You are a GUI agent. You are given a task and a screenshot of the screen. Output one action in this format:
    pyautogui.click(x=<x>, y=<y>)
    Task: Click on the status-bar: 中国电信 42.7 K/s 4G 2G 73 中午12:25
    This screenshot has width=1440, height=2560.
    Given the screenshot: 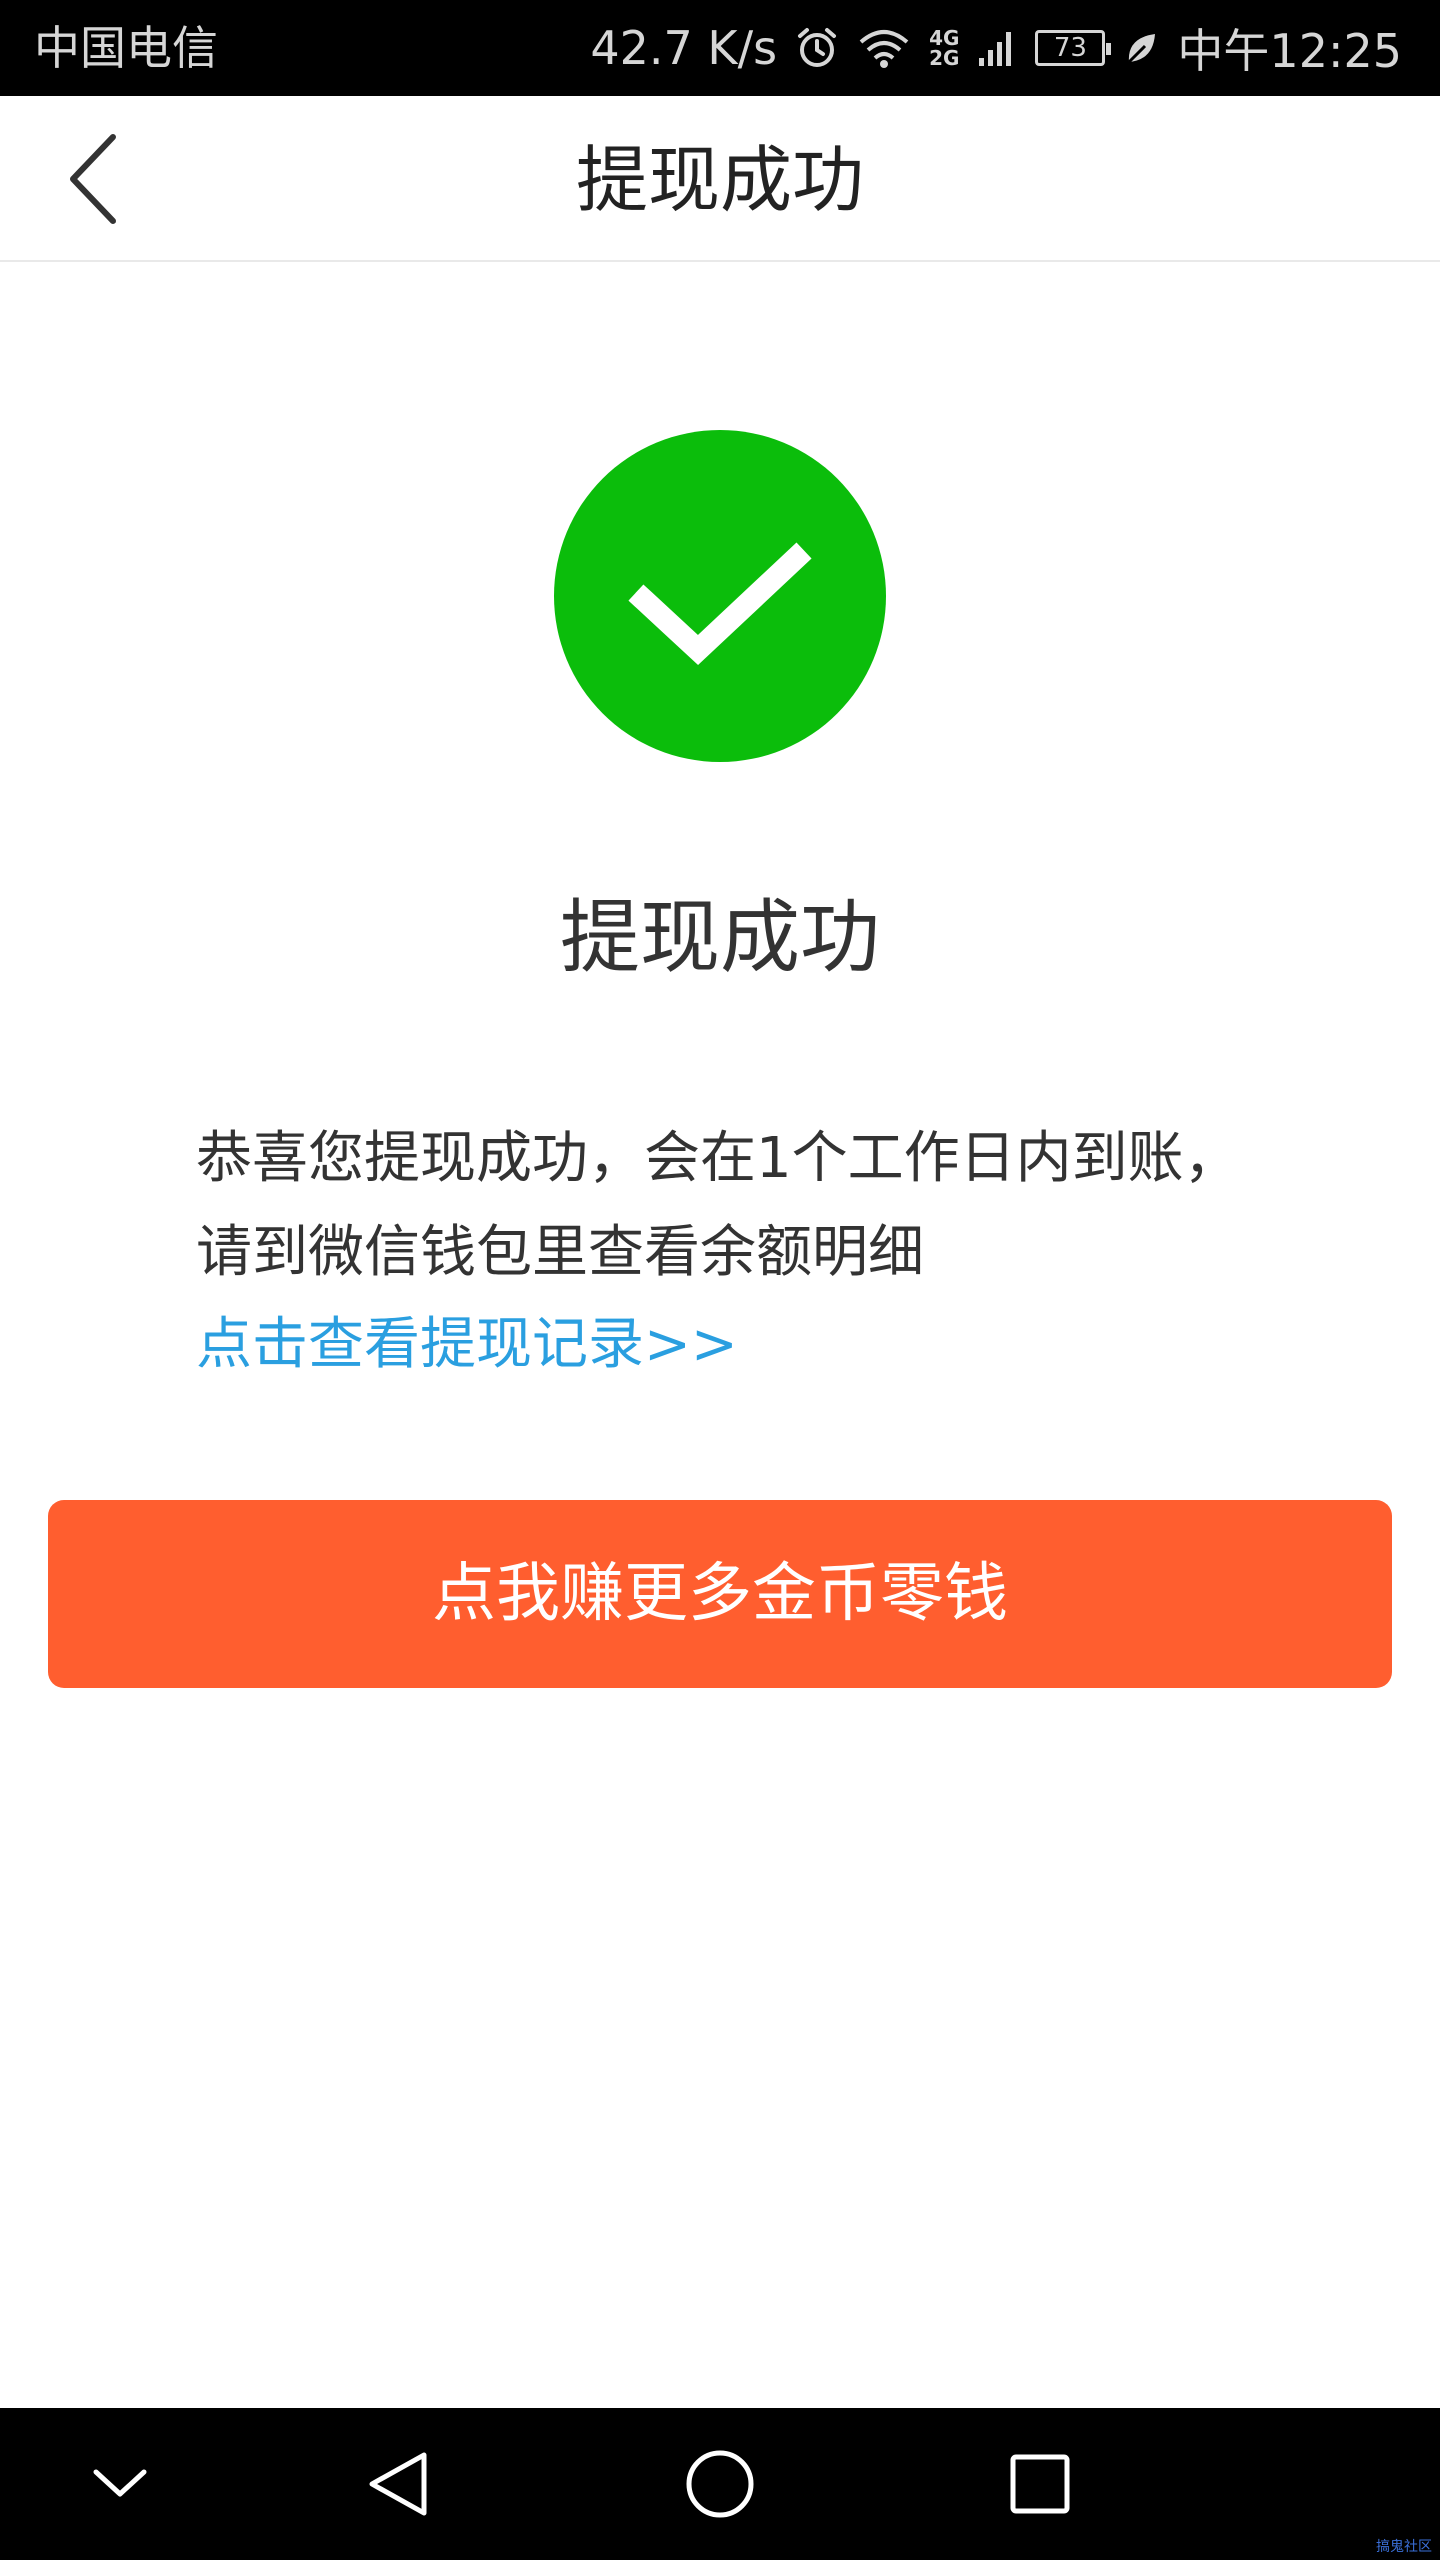 What is the action you would take?
    pyautogui.click(x=720, y=48)
    